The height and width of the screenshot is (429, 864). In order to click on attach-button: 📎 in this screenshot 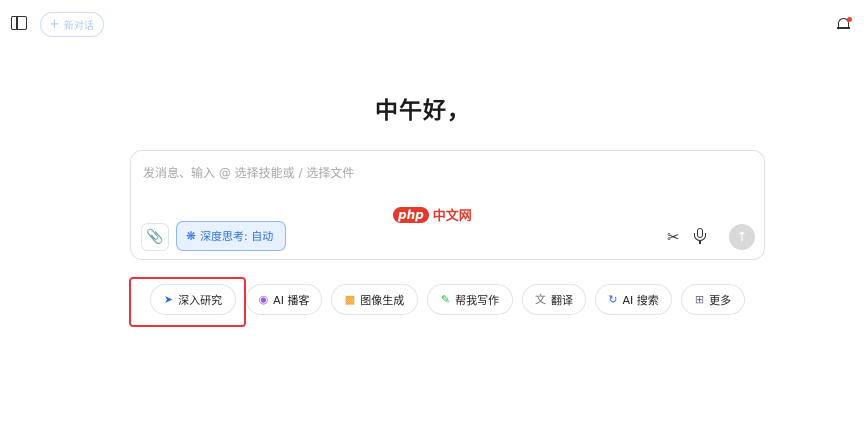, I will do `click(155, 237)`.